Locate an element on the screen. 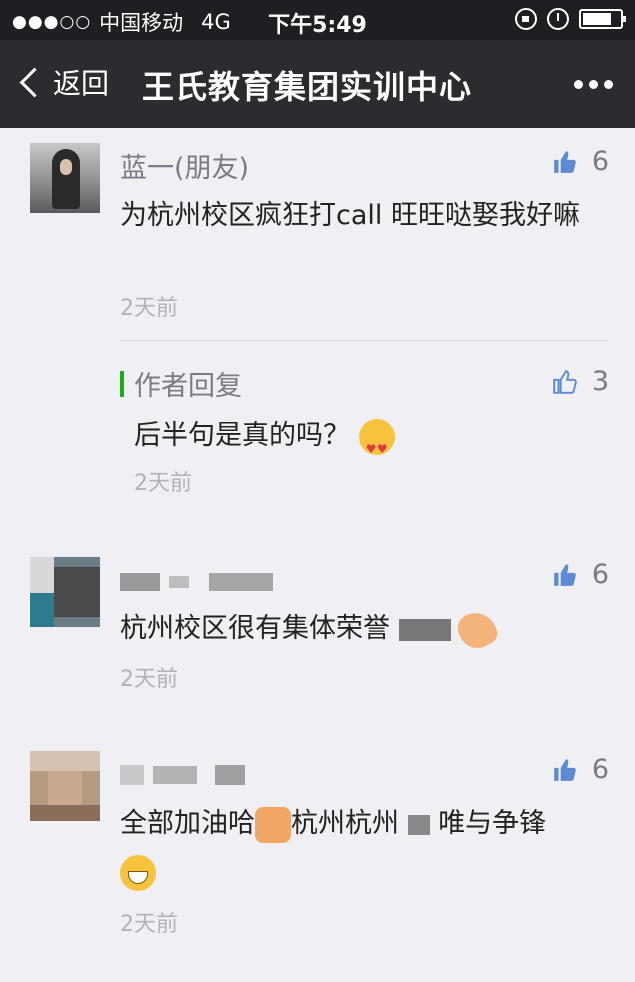 Image resolution: width=635 pixels, height=982 pixels. back-button: 返回 is located at coordinates (63, 82).